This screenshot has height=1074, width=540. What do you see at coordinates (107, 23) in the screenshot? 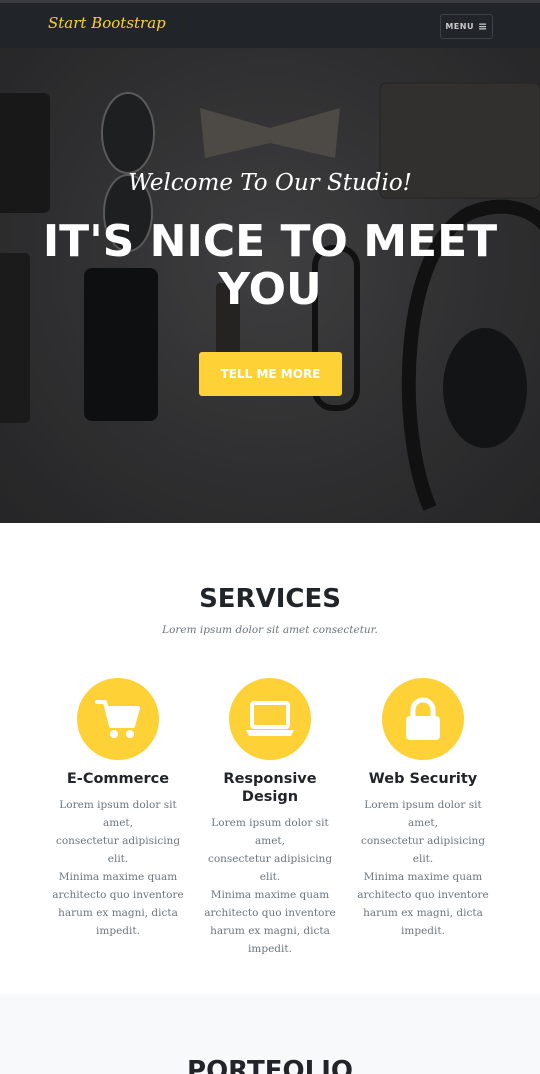
I see `brand-logo: Start Bootstrap` at bounding box center [107, 23].